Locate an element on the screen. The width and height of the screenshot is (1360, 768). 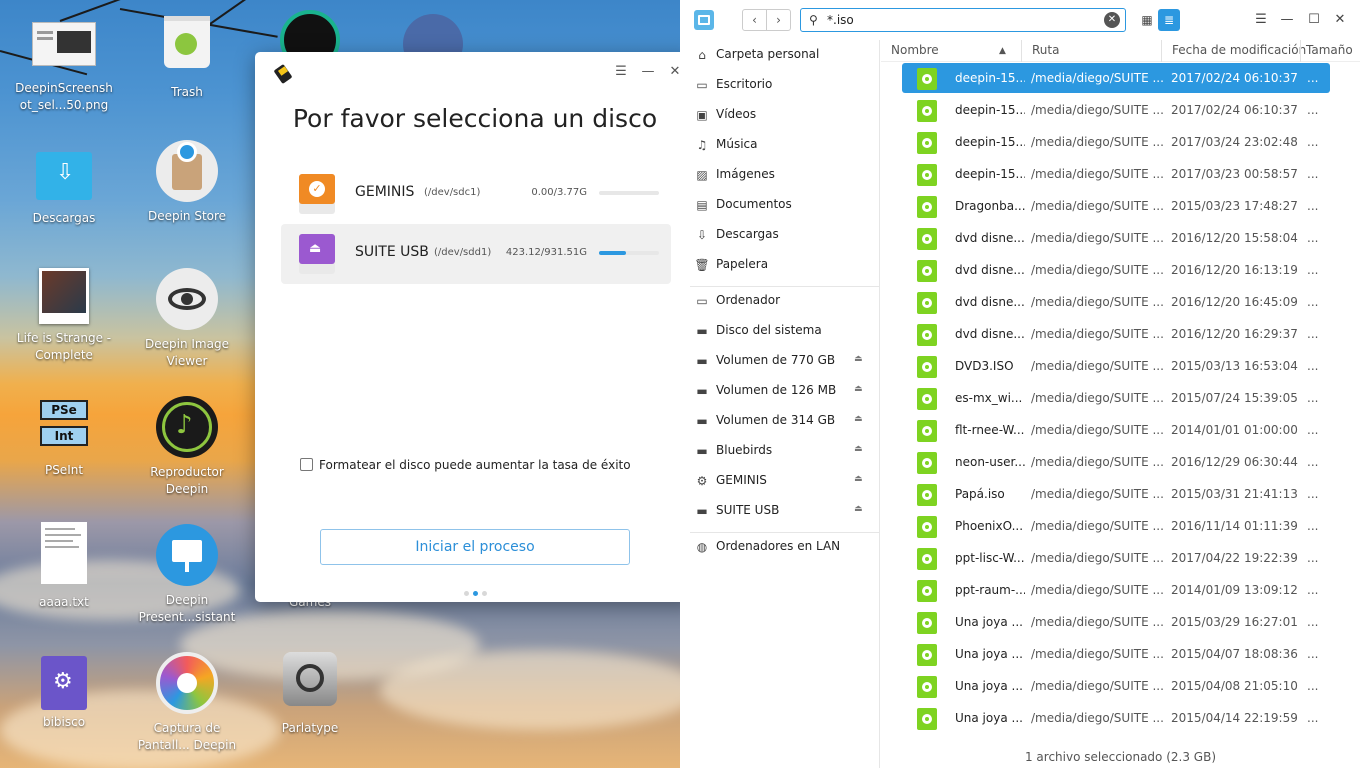
sidebar-item: ⚙ GEMINIS ⏏ is located at coordinates (780, 481).